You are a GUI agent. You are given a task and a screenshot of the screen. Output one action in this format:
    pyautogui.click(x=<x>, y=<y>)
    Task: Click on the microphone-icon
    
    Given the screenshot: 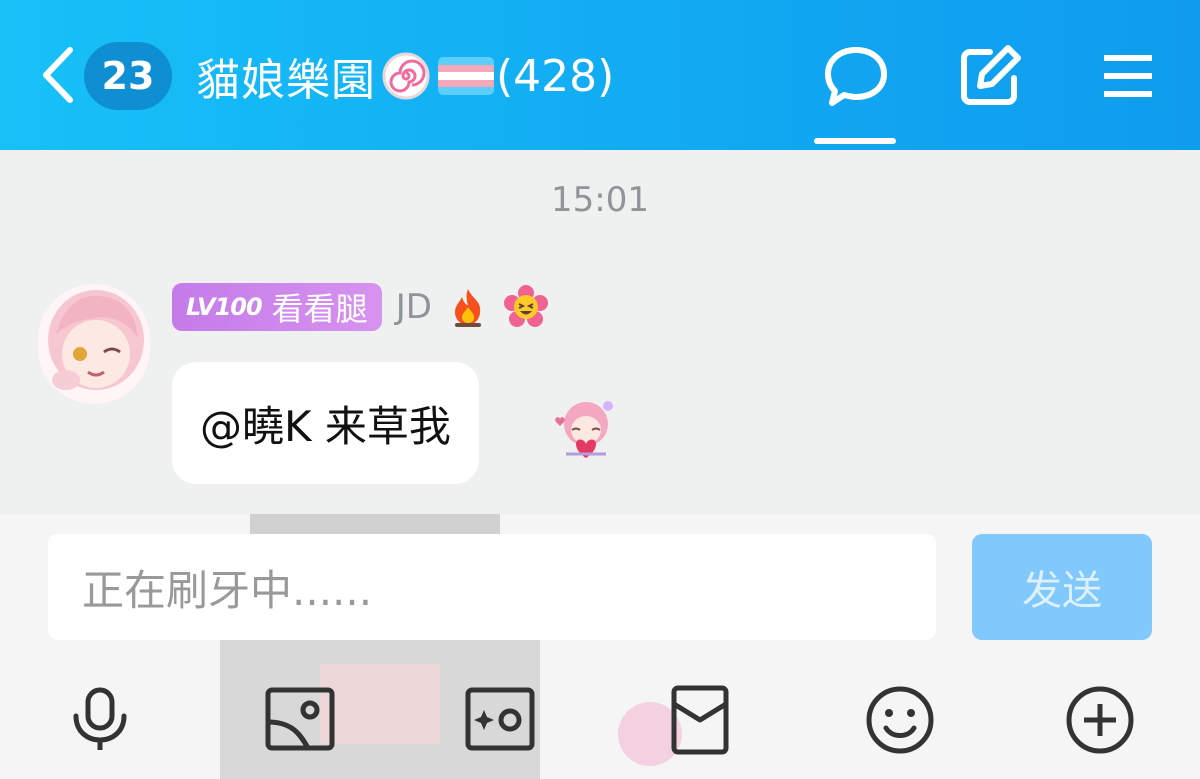 What is the action you would take?
    pyautogui.click(x=100, y=720)
    